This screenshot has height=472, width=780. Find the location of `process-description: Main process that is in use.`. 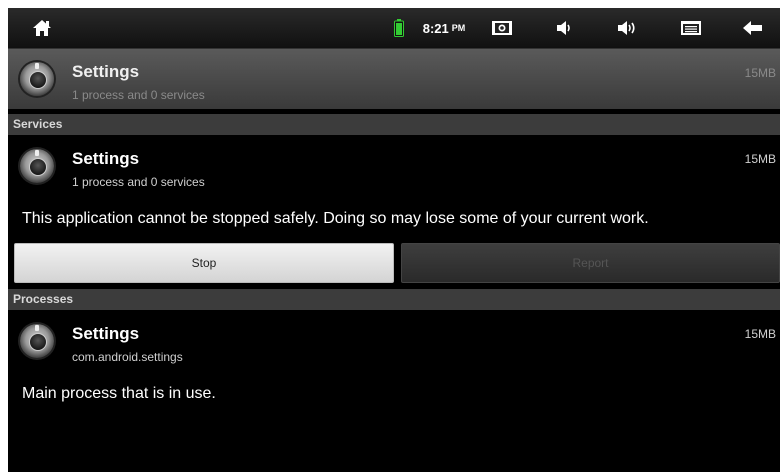

process-description: Main process that is in use. is located at coordinates (119, 393).